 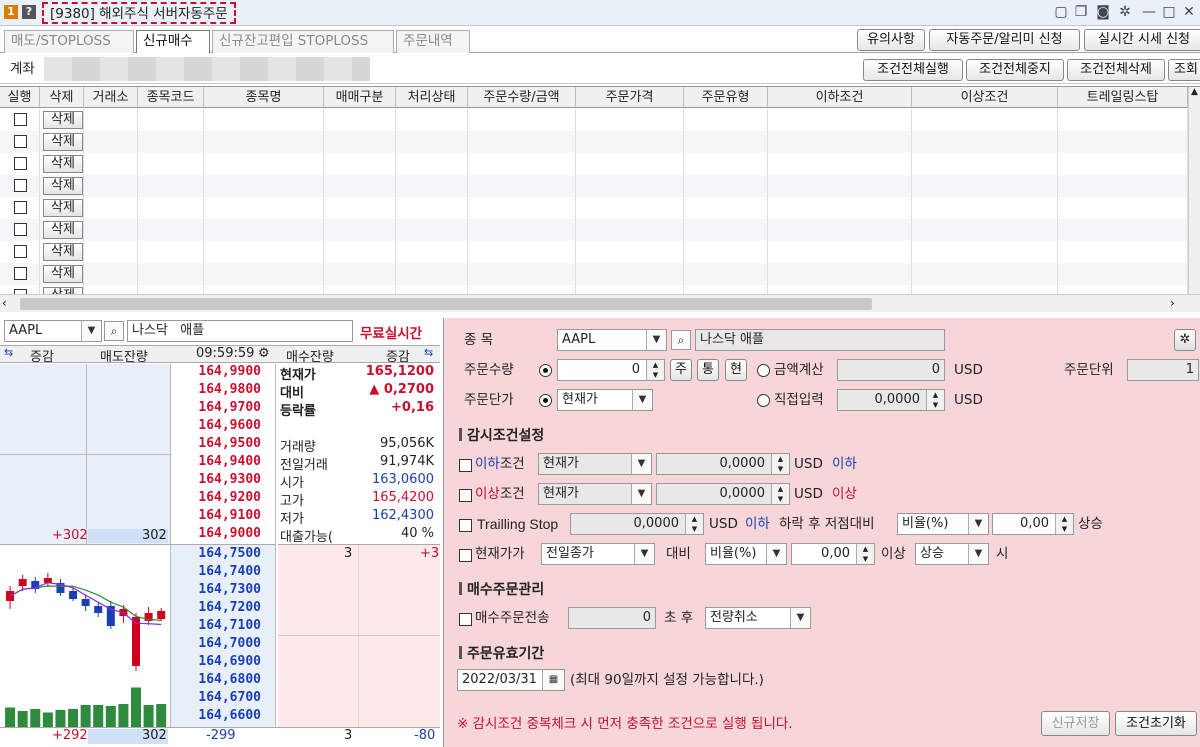 I want to click on ask-price: 164,9400, so click(x=229, y=461).